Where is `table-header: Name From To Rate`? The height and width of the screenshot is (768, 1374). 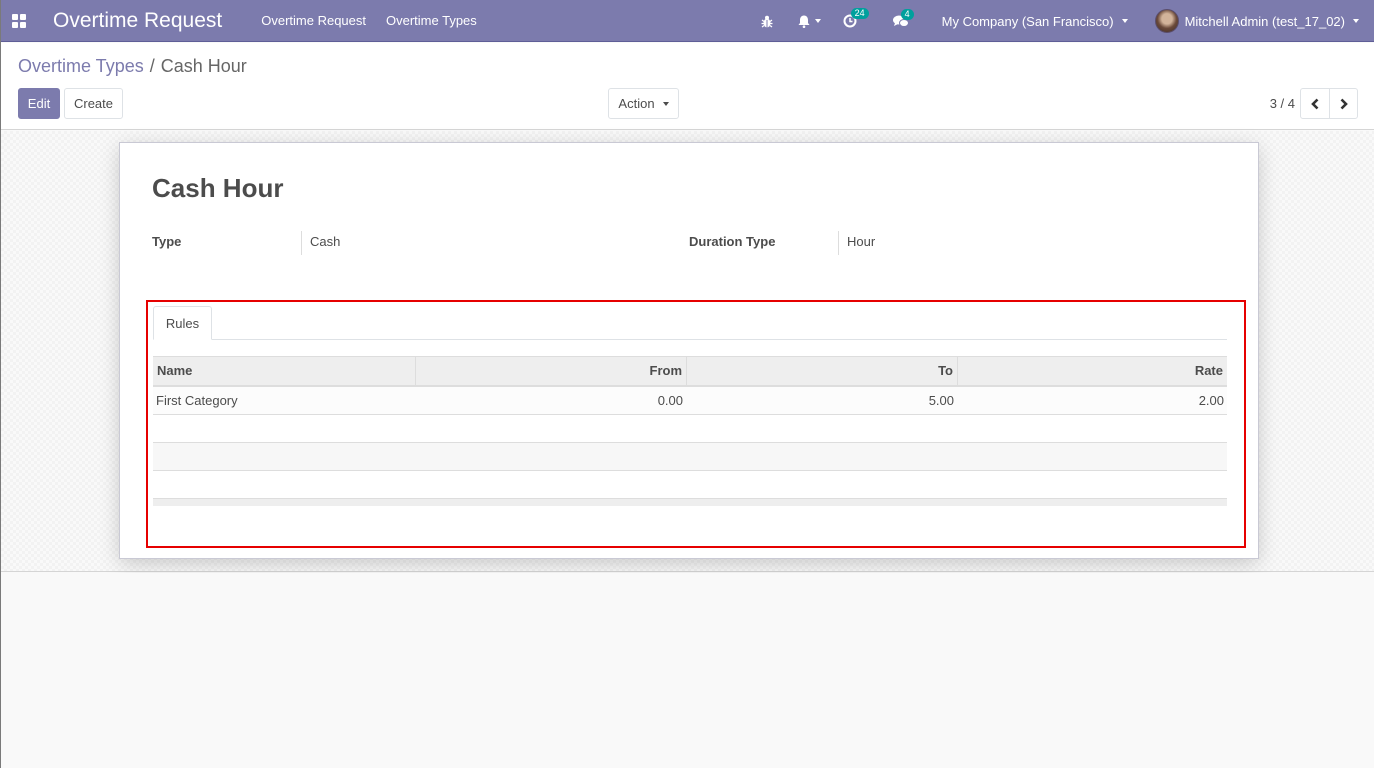
table-header: Name From To Rate is located at coordinates (690, 371).